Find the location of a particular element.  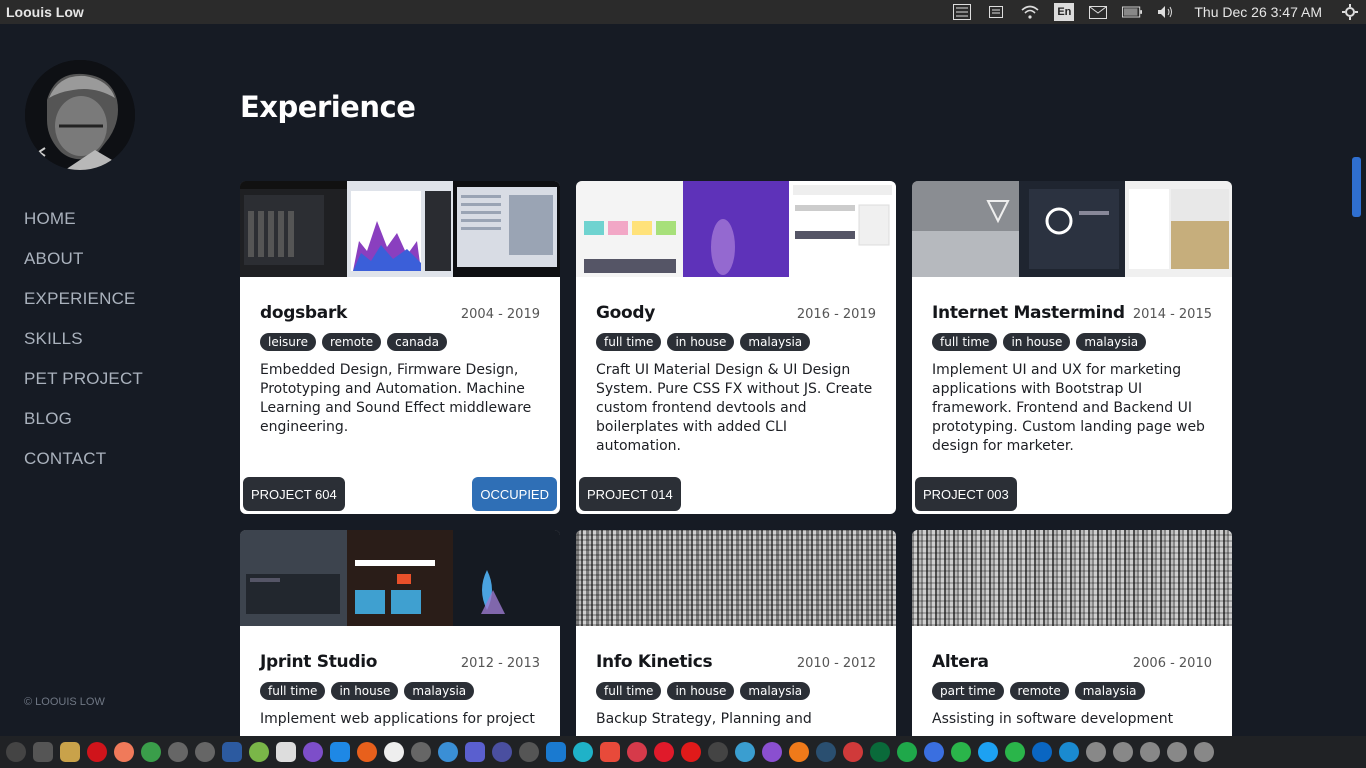

opera-icon is located at coordinates (97, 752).